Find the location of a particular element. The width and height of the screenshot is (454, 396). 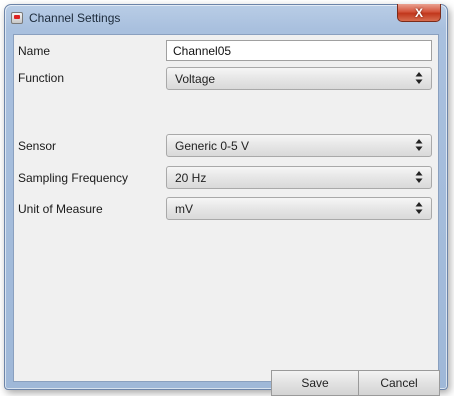

unit-of-measure-select: mV is located at coordinates (299, 208).